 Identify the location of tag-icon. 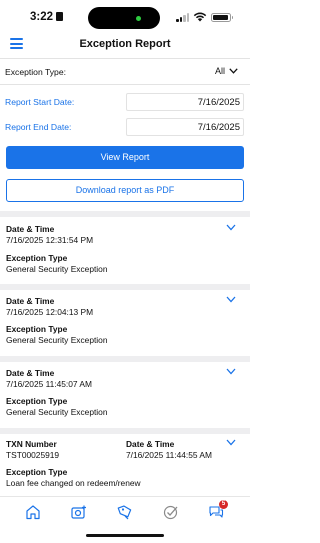
(125, 512).